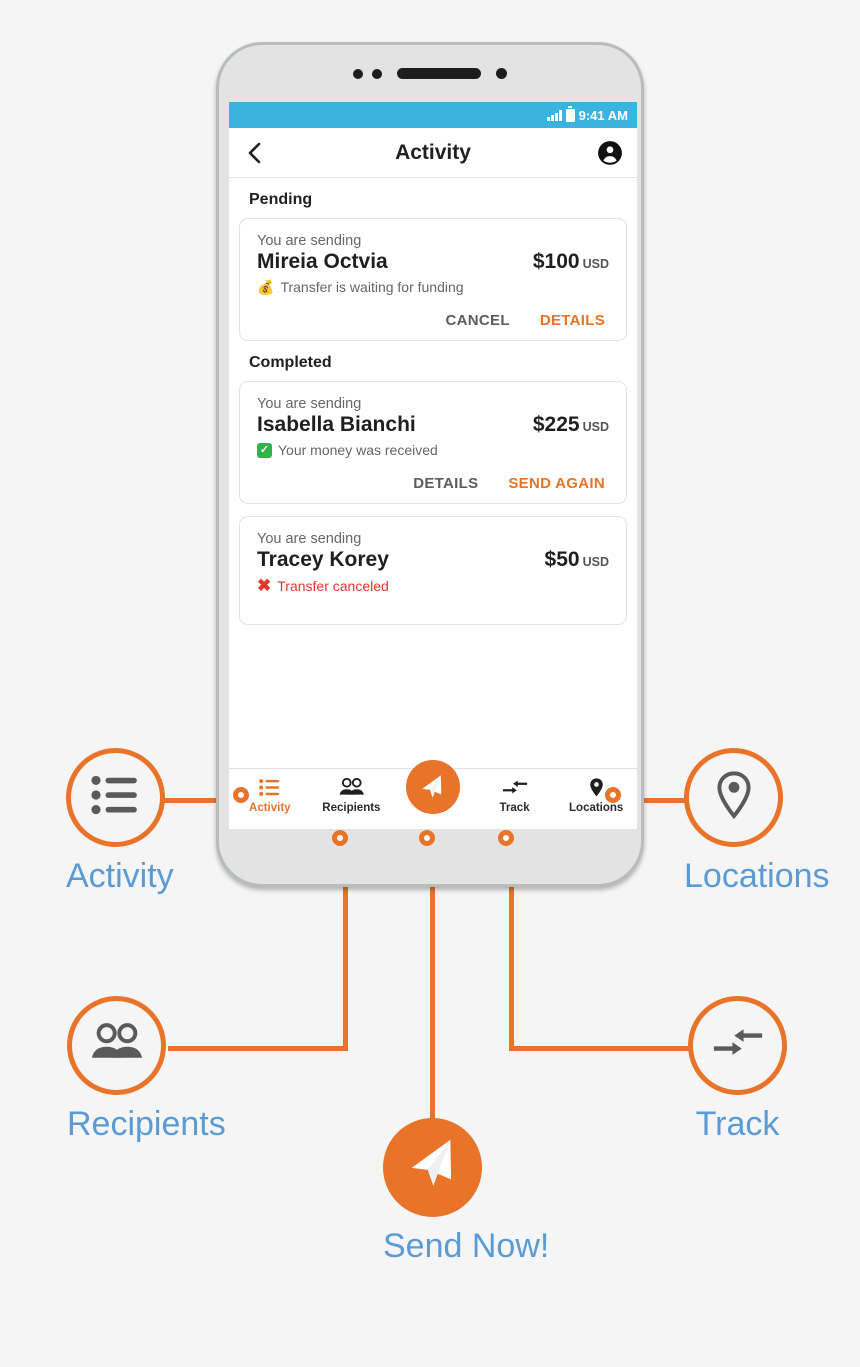 The image size is (860, 1367). Describe the element at coordinates (466, 1246) in the screenshot. I see `callout-label: Send Now!` at that location.